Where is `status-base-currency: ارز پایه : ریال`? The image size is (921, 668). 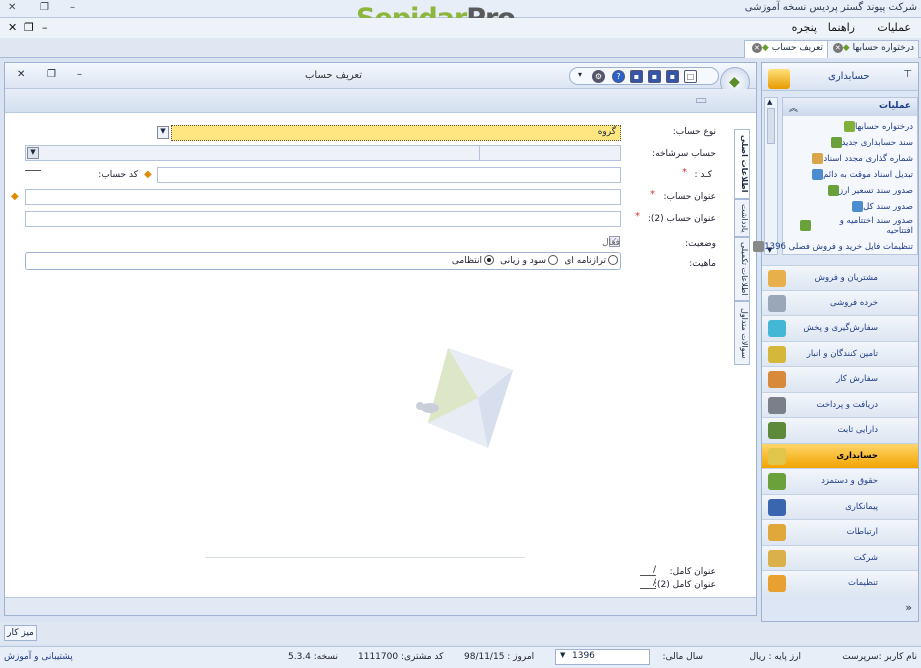
status-base-currency: ارز پایه : ریال is located at coordinates (775, 657).